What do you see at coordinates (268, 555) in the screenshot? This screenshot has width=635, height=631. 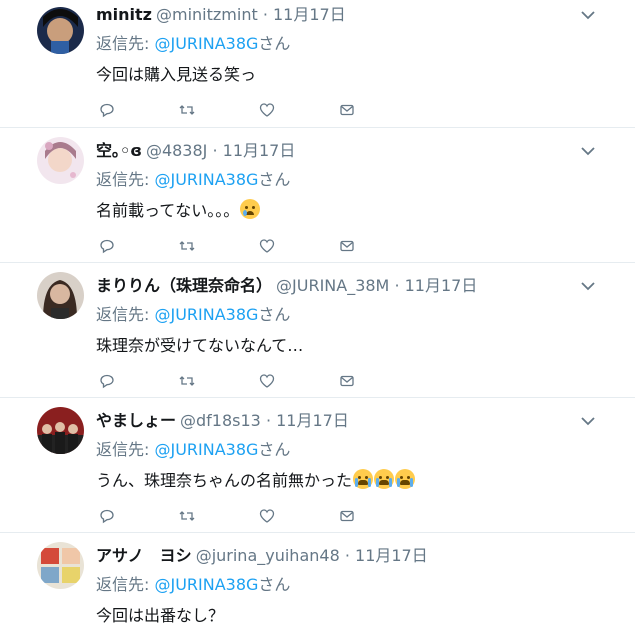 I see `user-handle: @jurina_yuihan48` at bounding box center [268, 555].